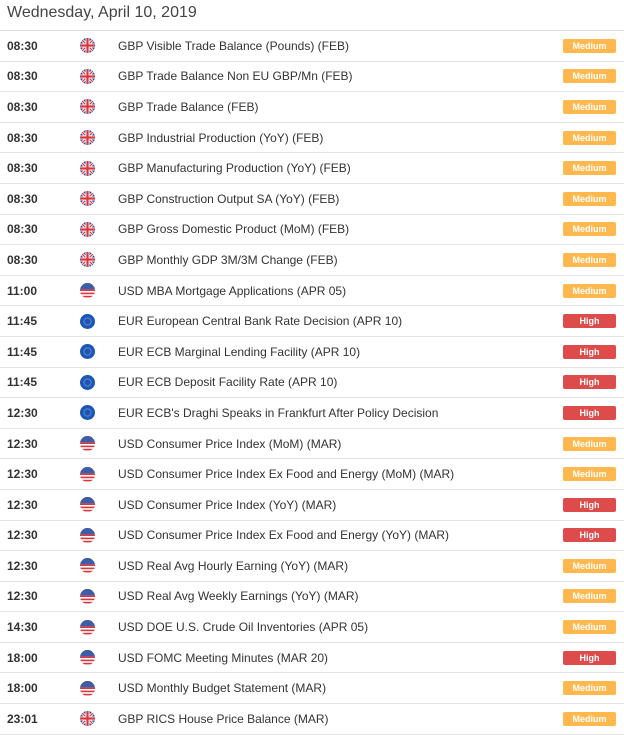 This screenshot has width=624, height=735. Describe the element at coordinates (223, 719) in the screenshot. I see `event-title: GBP RICS House Price Balance (MAR)` at that location.